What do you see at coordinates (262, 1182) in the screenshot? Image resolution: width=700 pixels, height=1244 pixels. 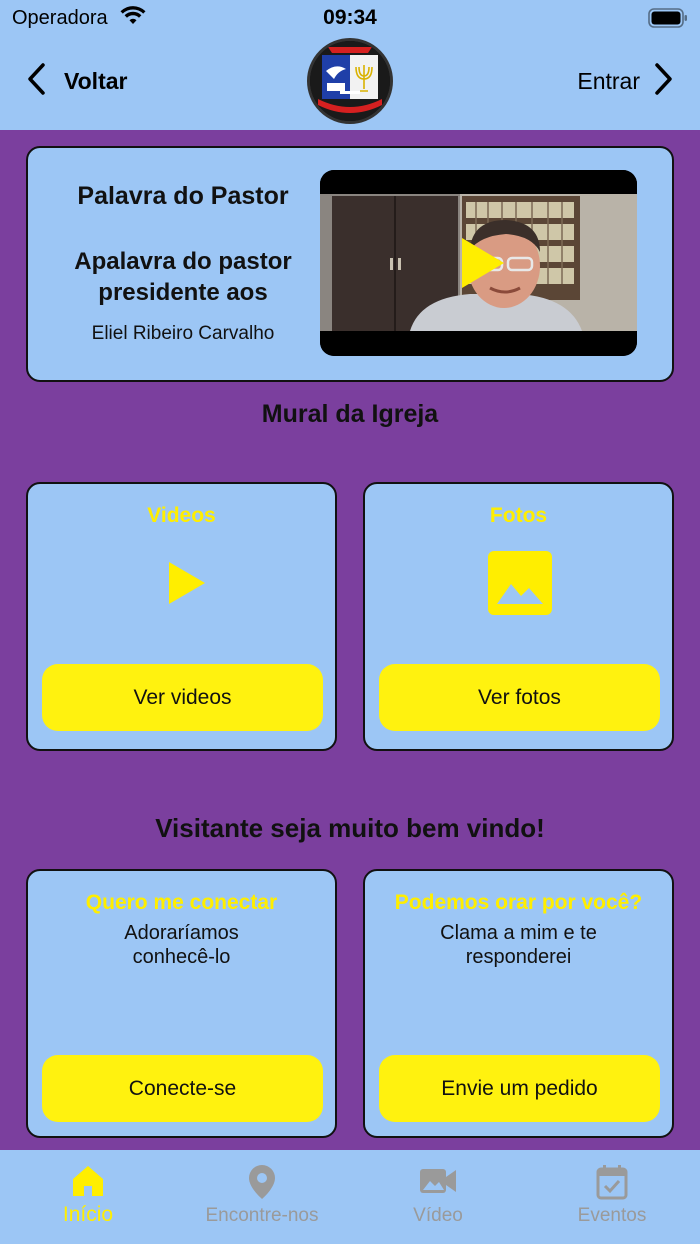 I see `location-pin-icon` at bounding box center [262, 1182].